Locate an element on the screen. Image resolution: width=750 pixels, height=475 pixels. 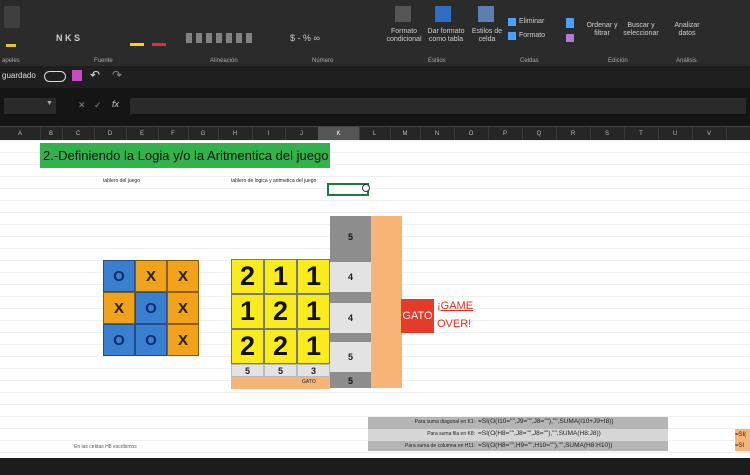
column-header: I is located at coordinates (269, 134).